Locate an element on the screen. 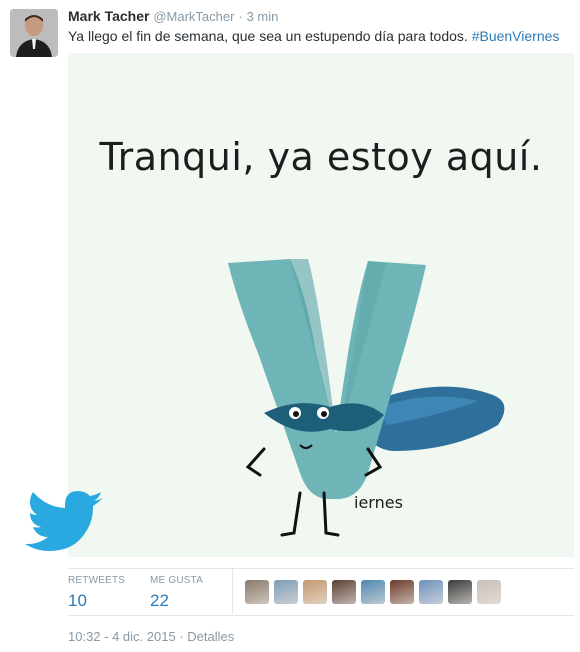  avatar-photo is located at coordinates (34, 33).